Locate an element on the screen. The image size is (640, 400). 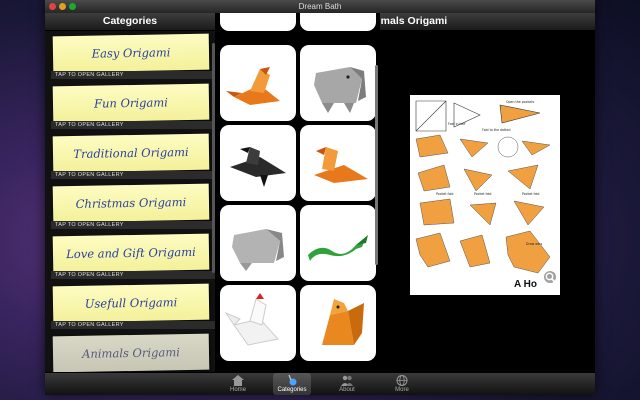
minimize-window-button is located at coordinates (62, 6).